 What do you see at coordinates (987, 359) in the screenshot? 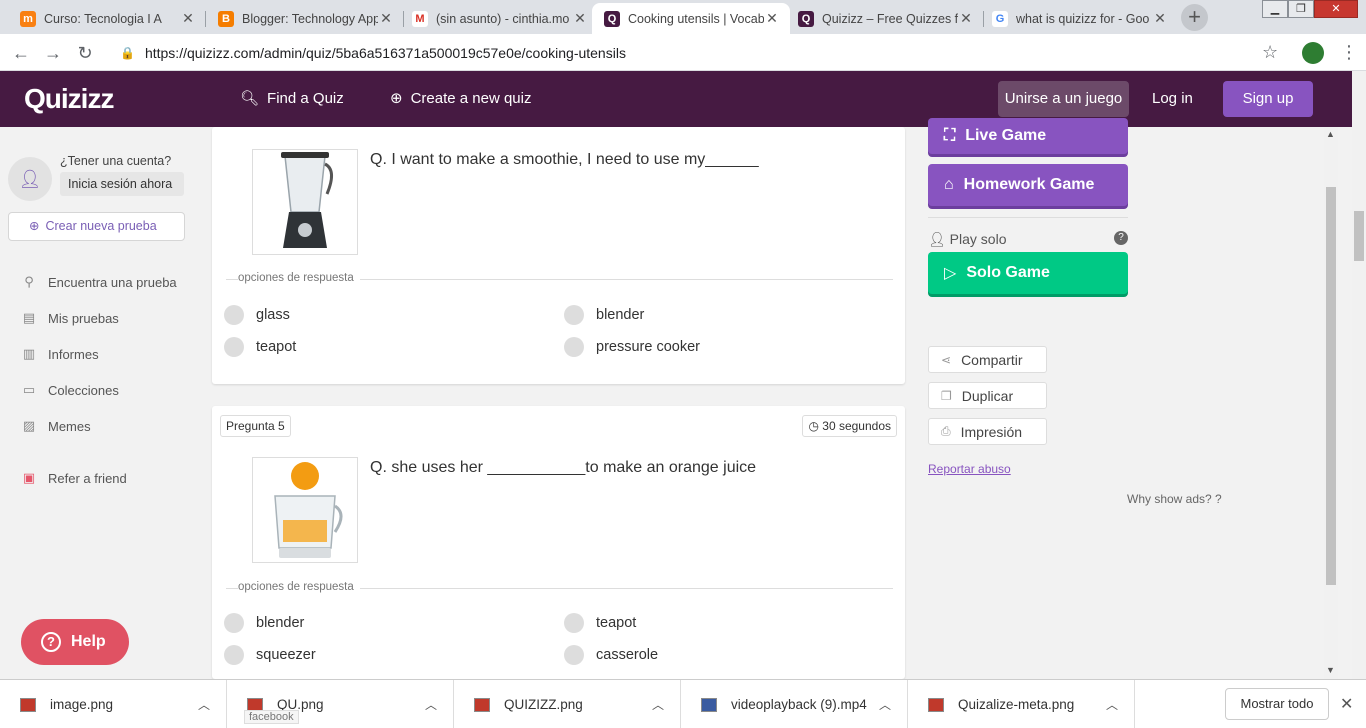
I see `share-button: ⋖ Compartir` at bounding box center [987, 359].